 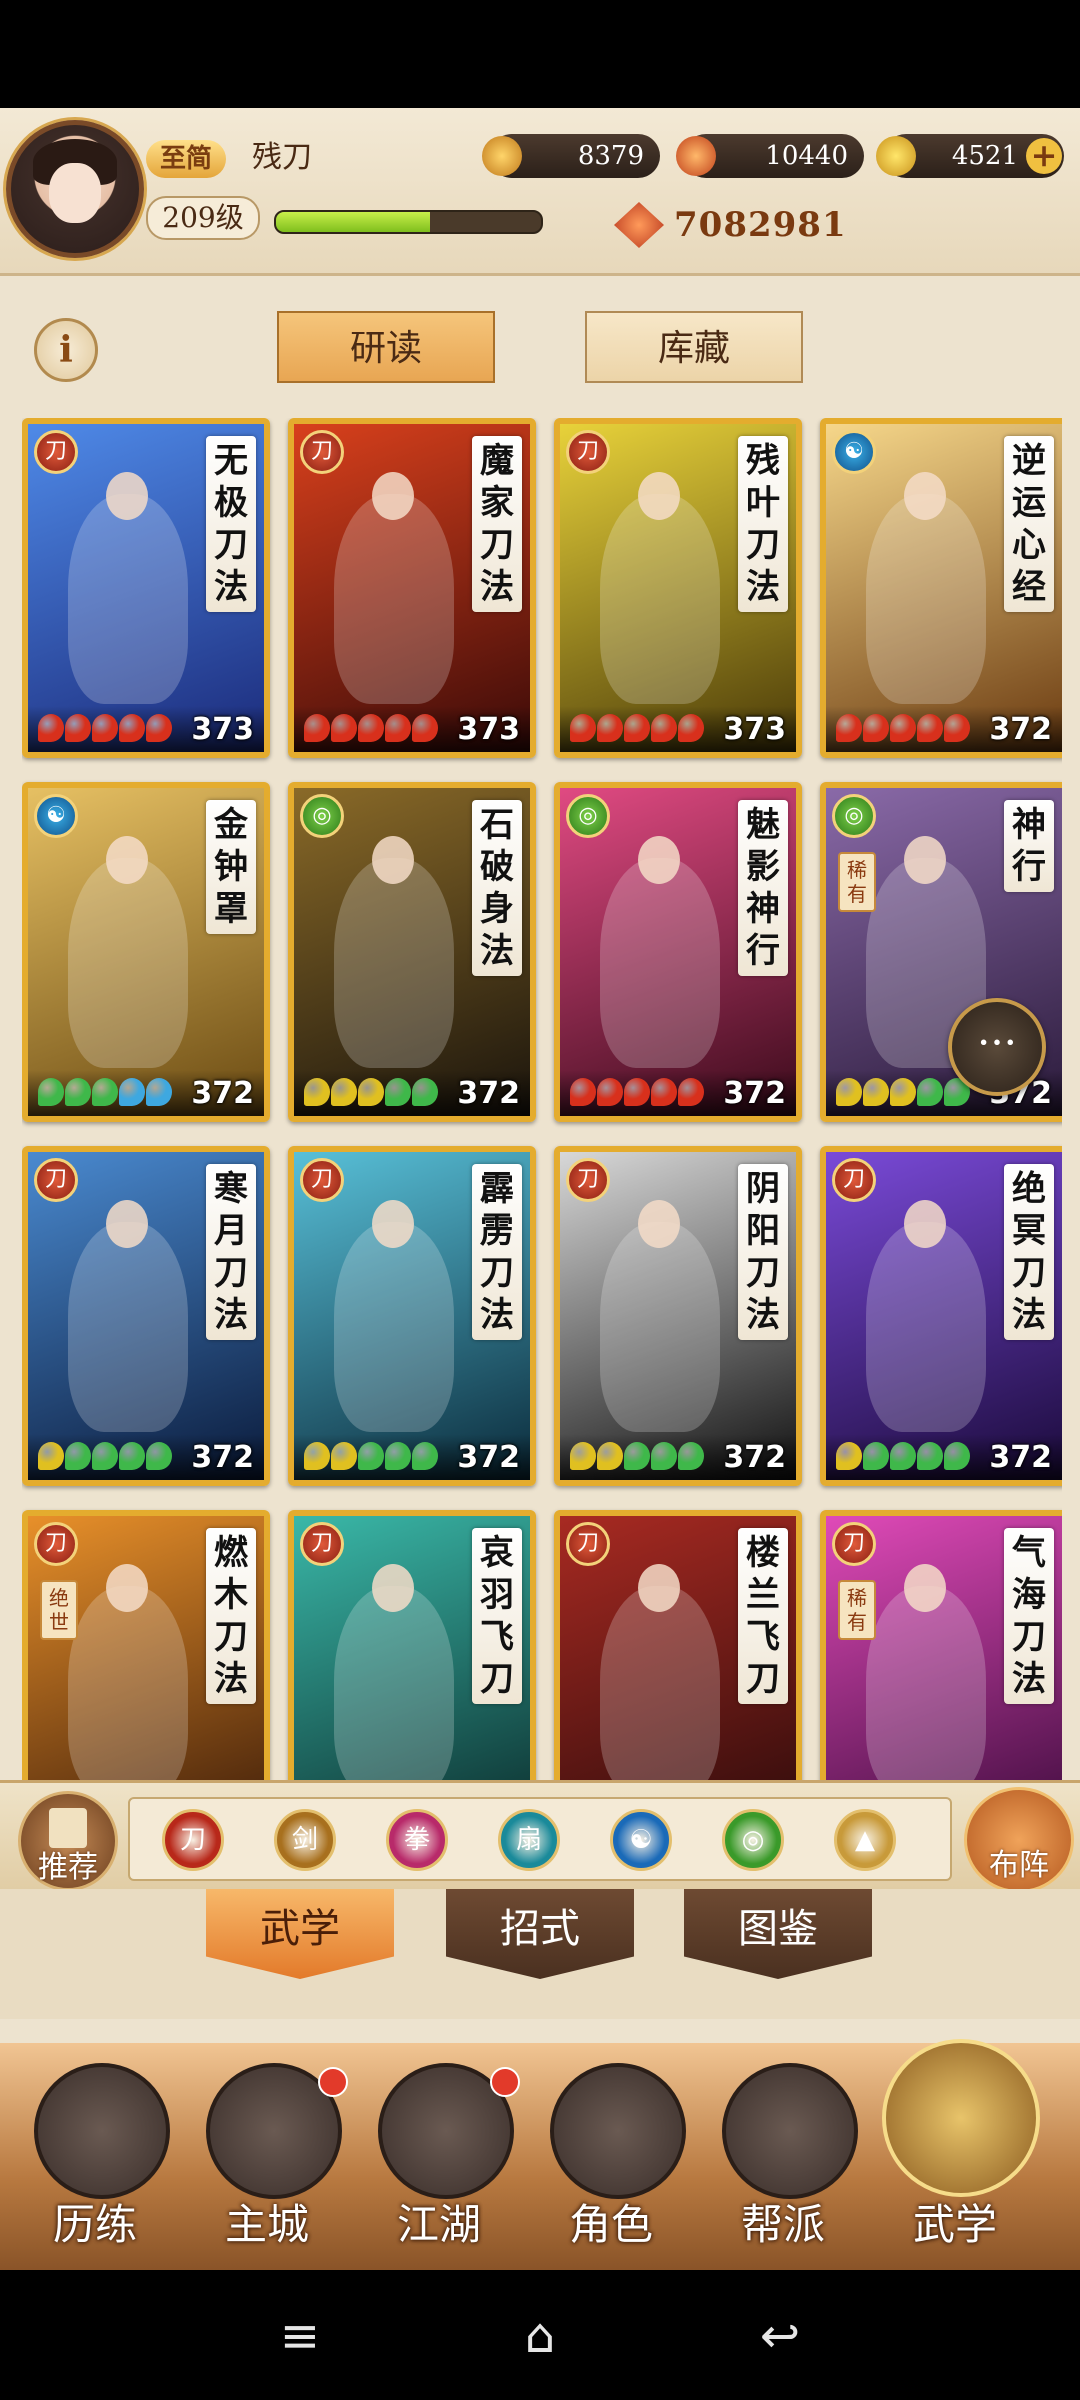 I want to click on skill-card: 刀 魔家刀法 373, so click(x=412, y=588).